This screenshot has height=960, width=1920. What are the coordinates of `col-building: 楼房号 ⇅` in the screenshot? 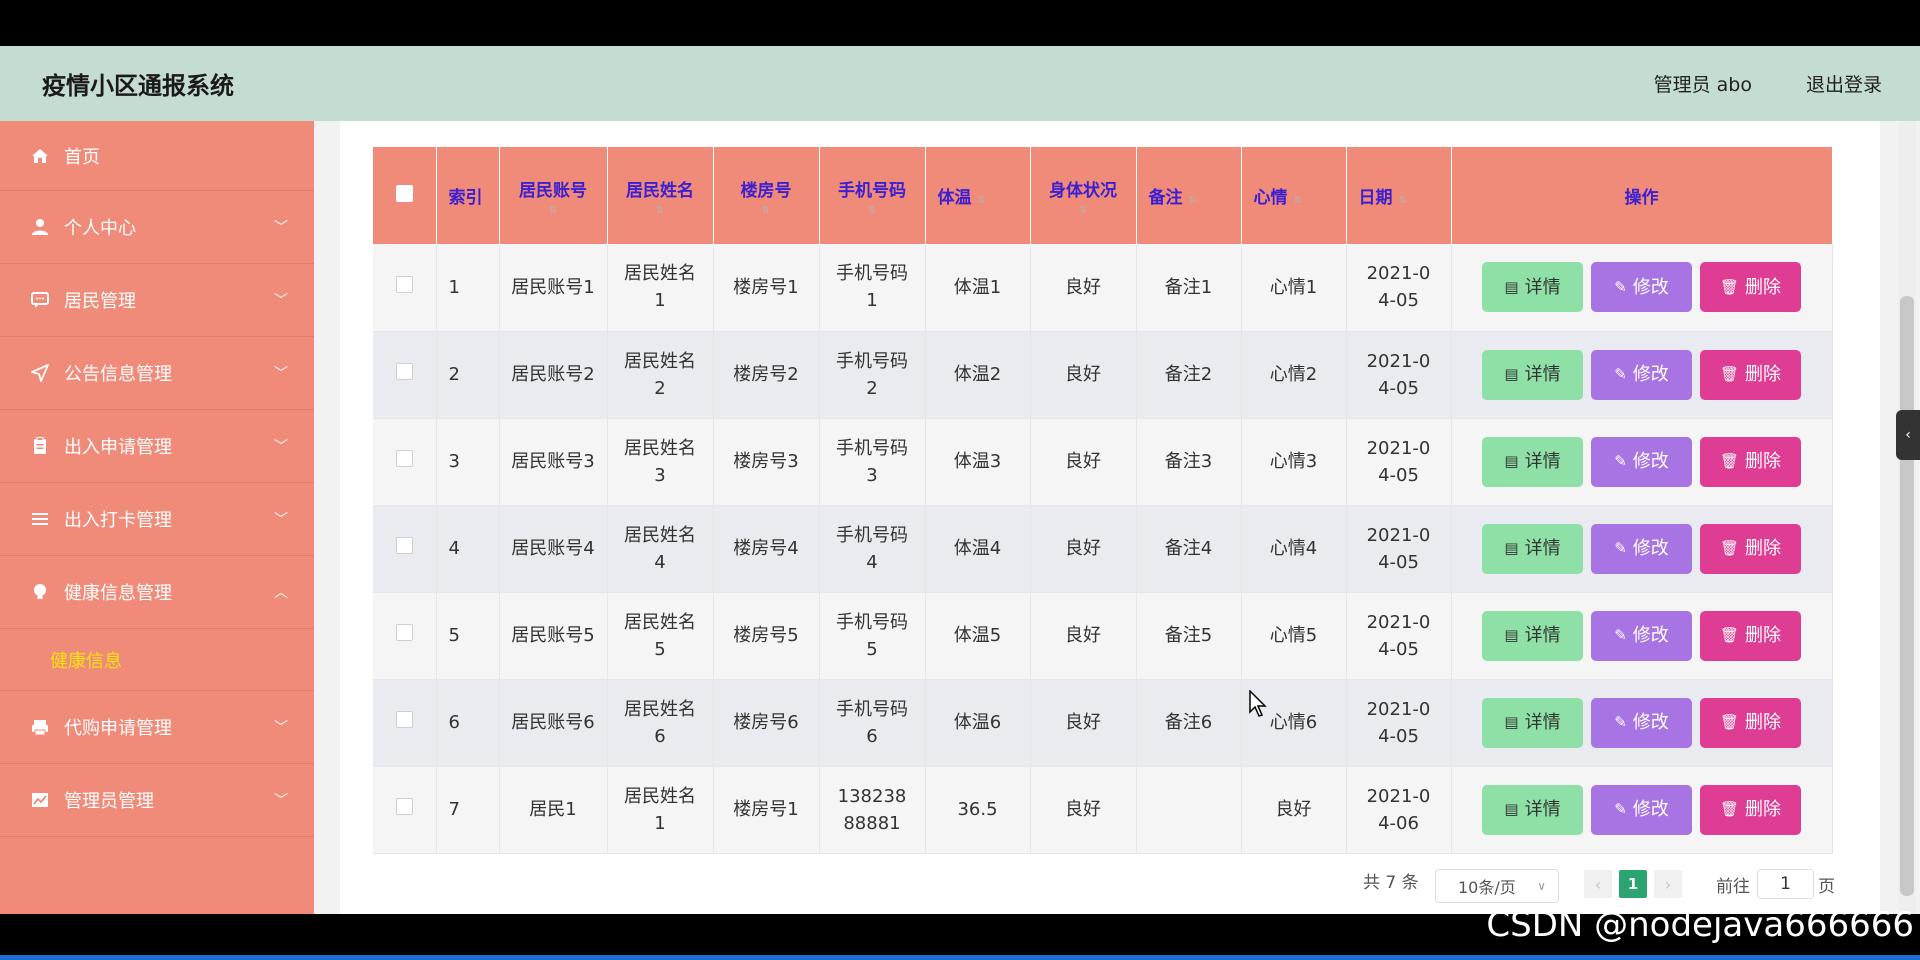 It's located at (766, 195).